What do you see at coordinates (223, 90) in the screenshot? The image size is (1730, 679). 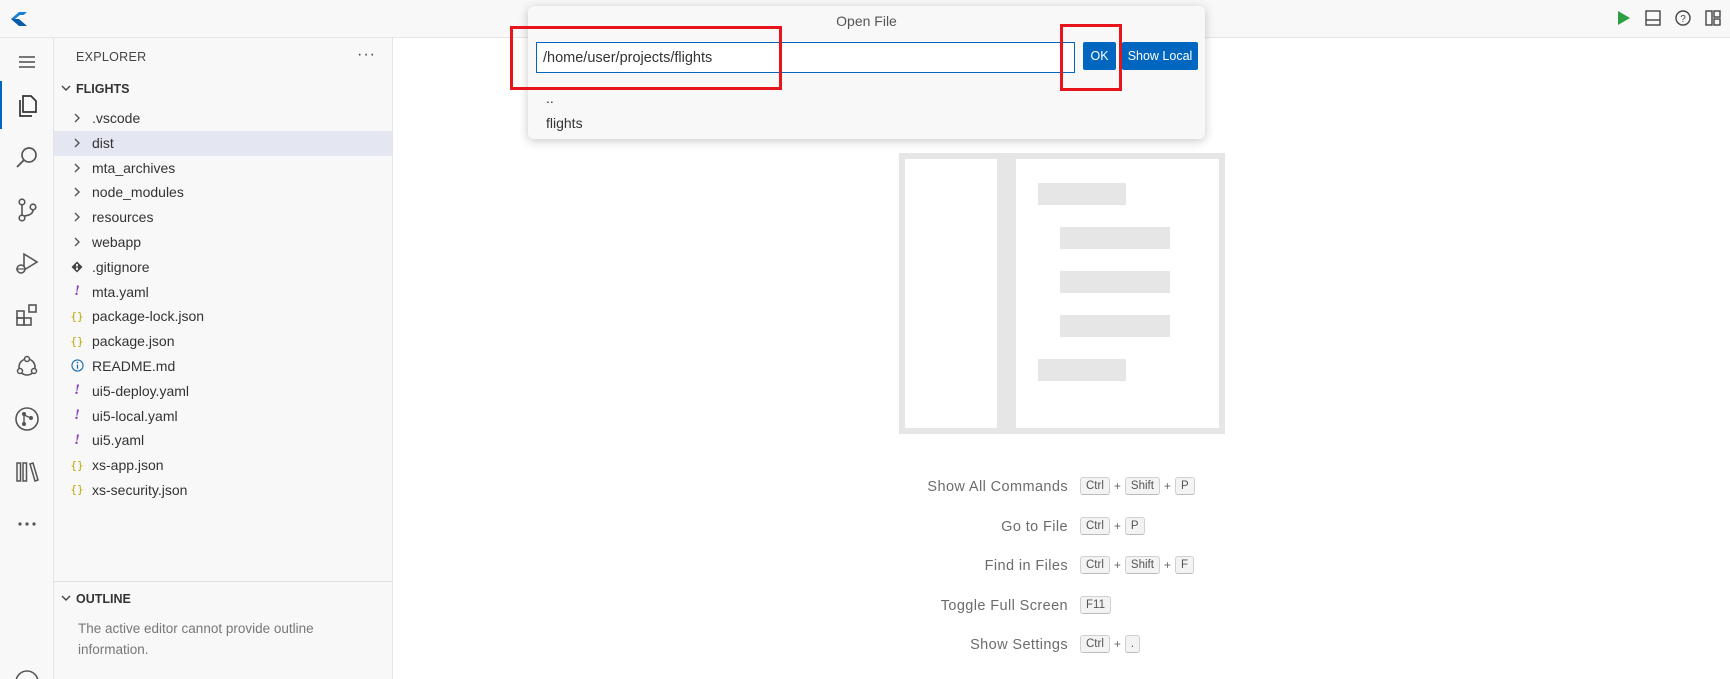 I see `folder-section-header: FLIGHTS` at bounding box center [223, 90].